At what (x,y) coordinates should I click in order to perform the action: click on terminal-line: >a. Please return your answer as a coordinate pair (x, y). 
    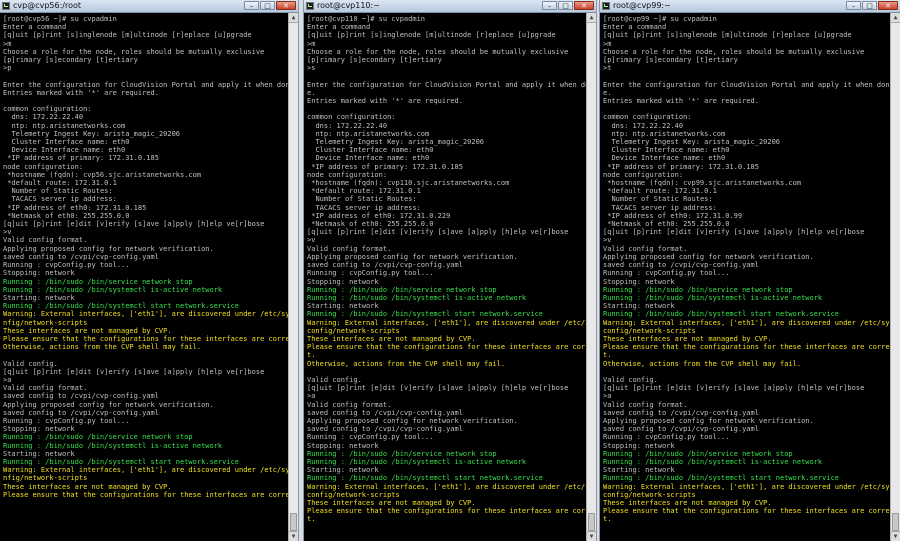
    Looking at the image, I should click on (7, 379).